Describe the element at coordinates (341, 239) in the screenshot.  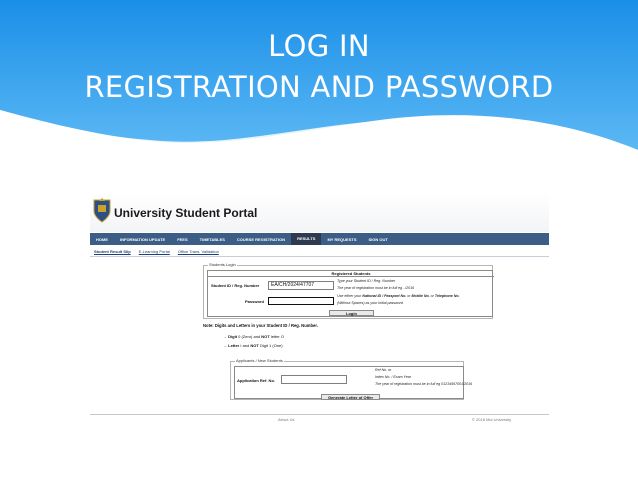
I see `nav-my-requests: MY REQUESTS` at that location.